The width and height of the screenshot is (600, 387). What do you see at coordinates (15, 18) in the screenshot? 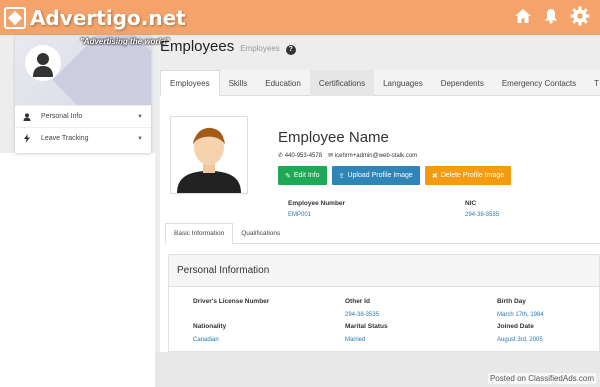
I see `brand-mark-icon` at bounding box center [15, 18].